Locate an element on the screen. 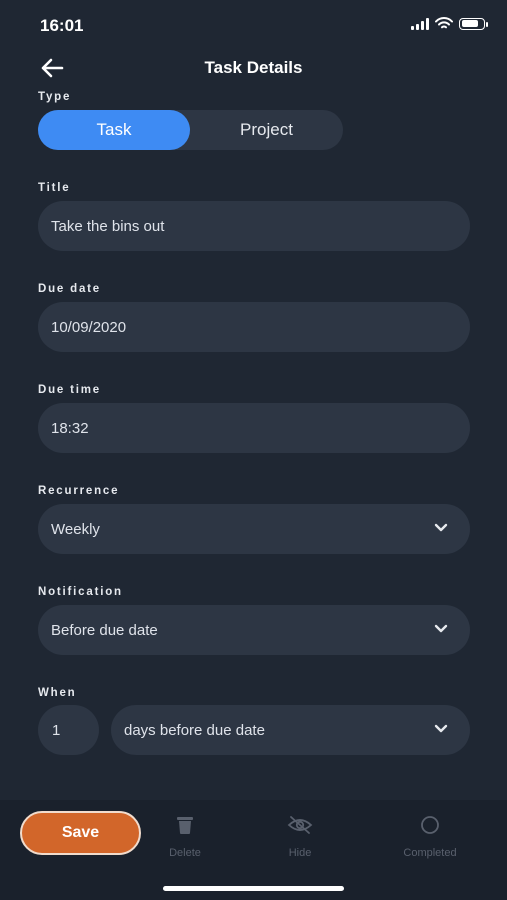 The height and width of the screenshot is (900, 507). delete-button: Delete is located at coordinates (185, 835).